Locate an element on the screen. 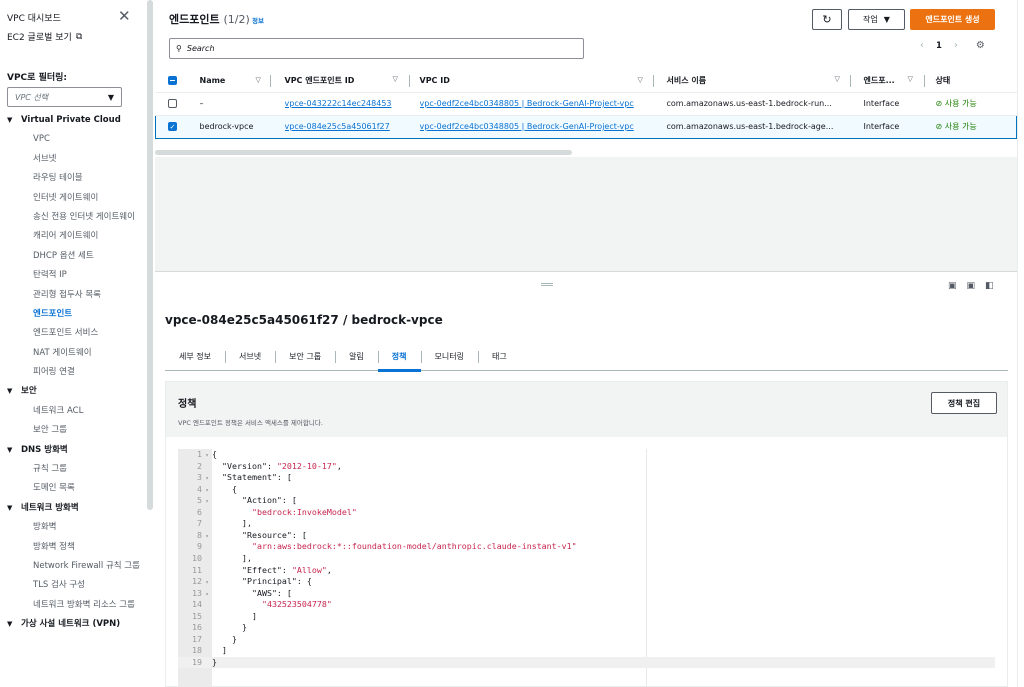 This screenshot has width=1024, height=687. col-header: VPC ID ▽ is located at coordinates (543, 81).